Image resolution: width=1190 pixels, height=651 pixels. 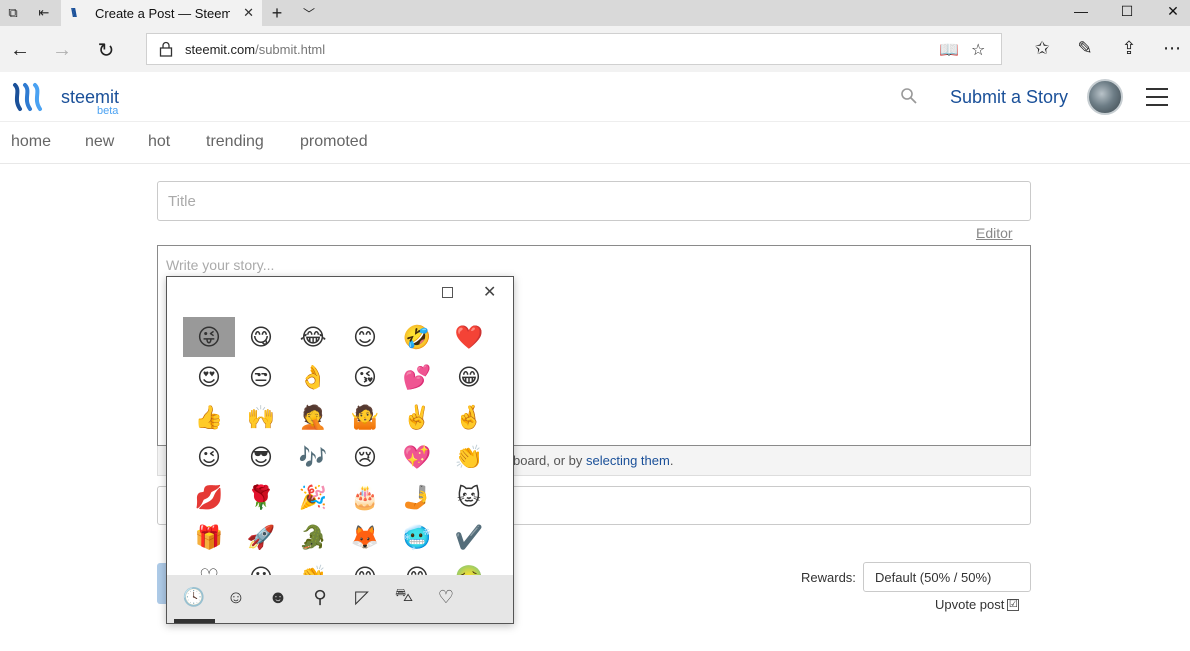 I want to click on tab-close-icon: ✕, so click(x=248, y=13).